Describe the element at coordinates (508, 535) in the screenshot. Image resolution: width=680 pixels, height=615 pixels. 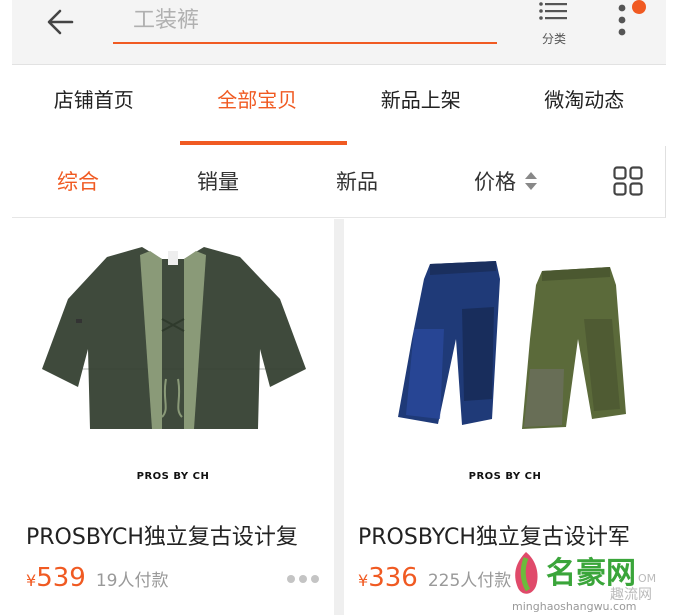
I see `product-title: PROSBYCH独立复古设计军` at that location.